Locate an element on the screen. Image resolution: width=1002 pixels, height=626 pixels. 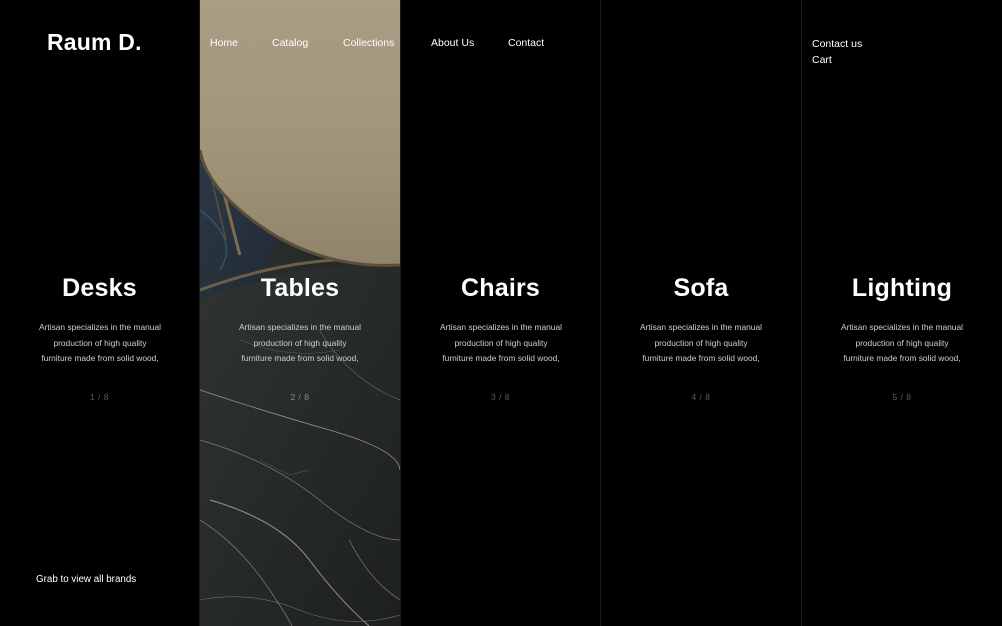
grab-to-view-brands: Grab to view all brands is located at coordinates (86, 579).